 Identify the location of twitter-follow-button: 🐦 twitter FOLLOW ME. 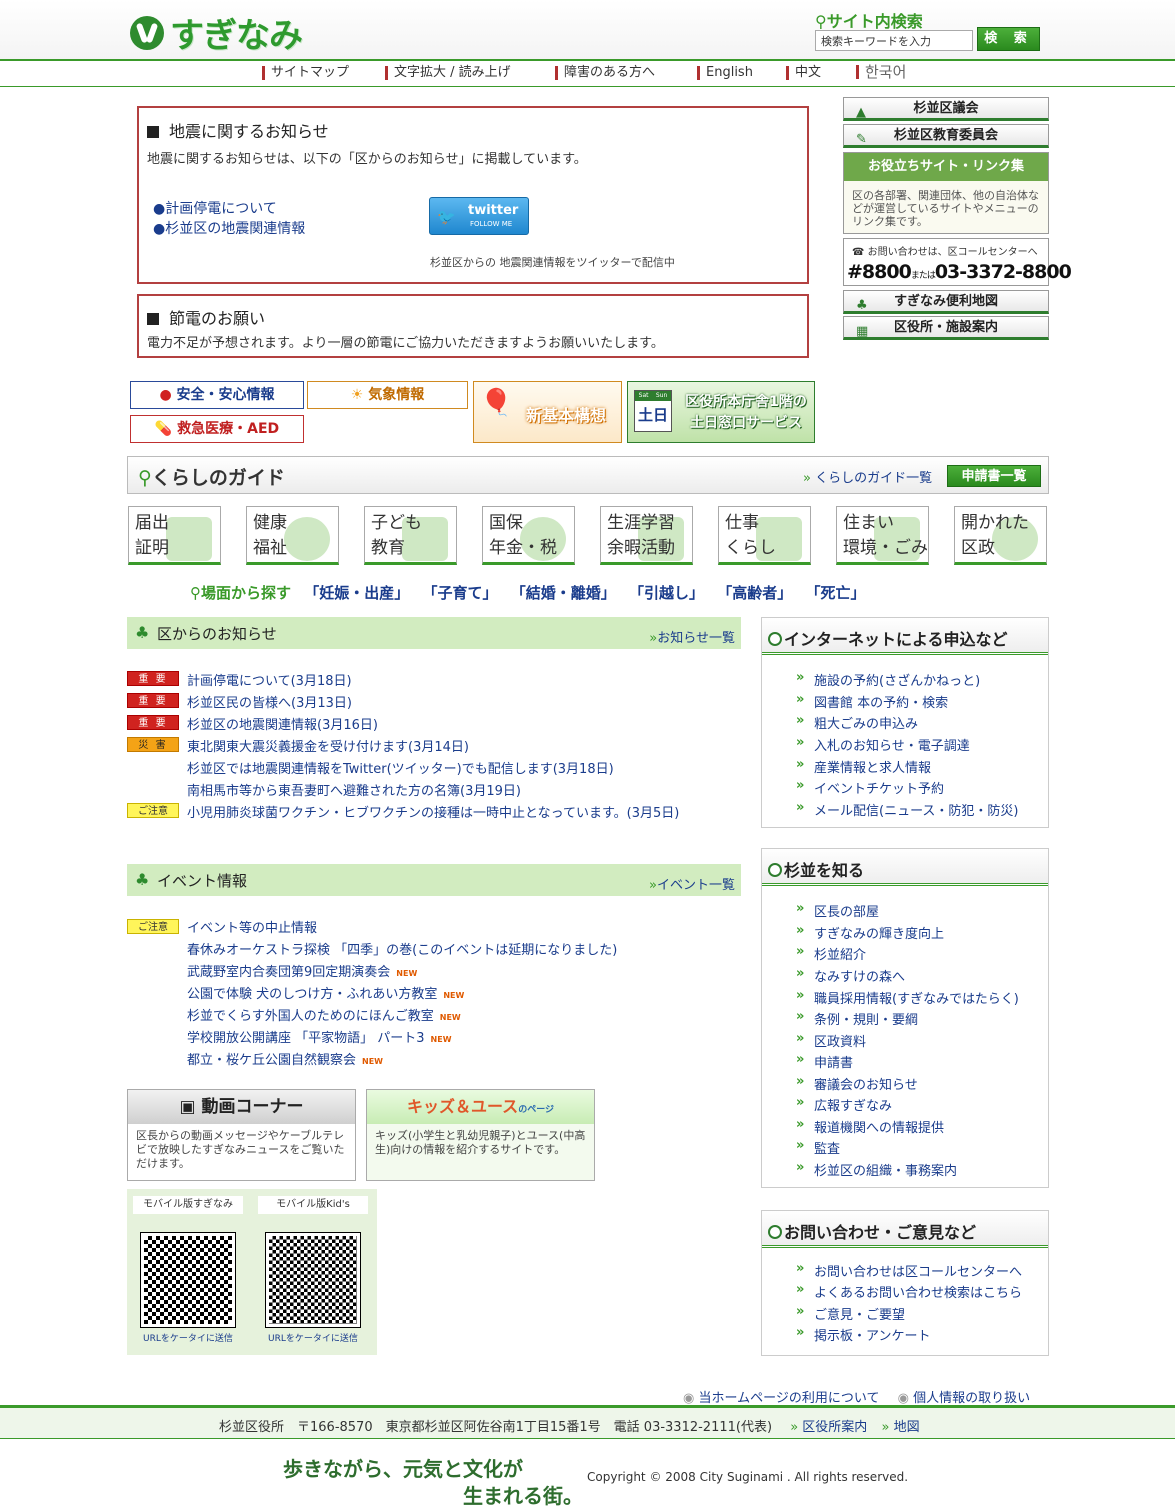
(479, 216).